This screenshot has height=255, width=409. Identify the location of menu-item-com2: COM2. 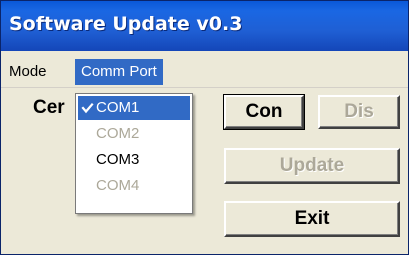
(134, 134).